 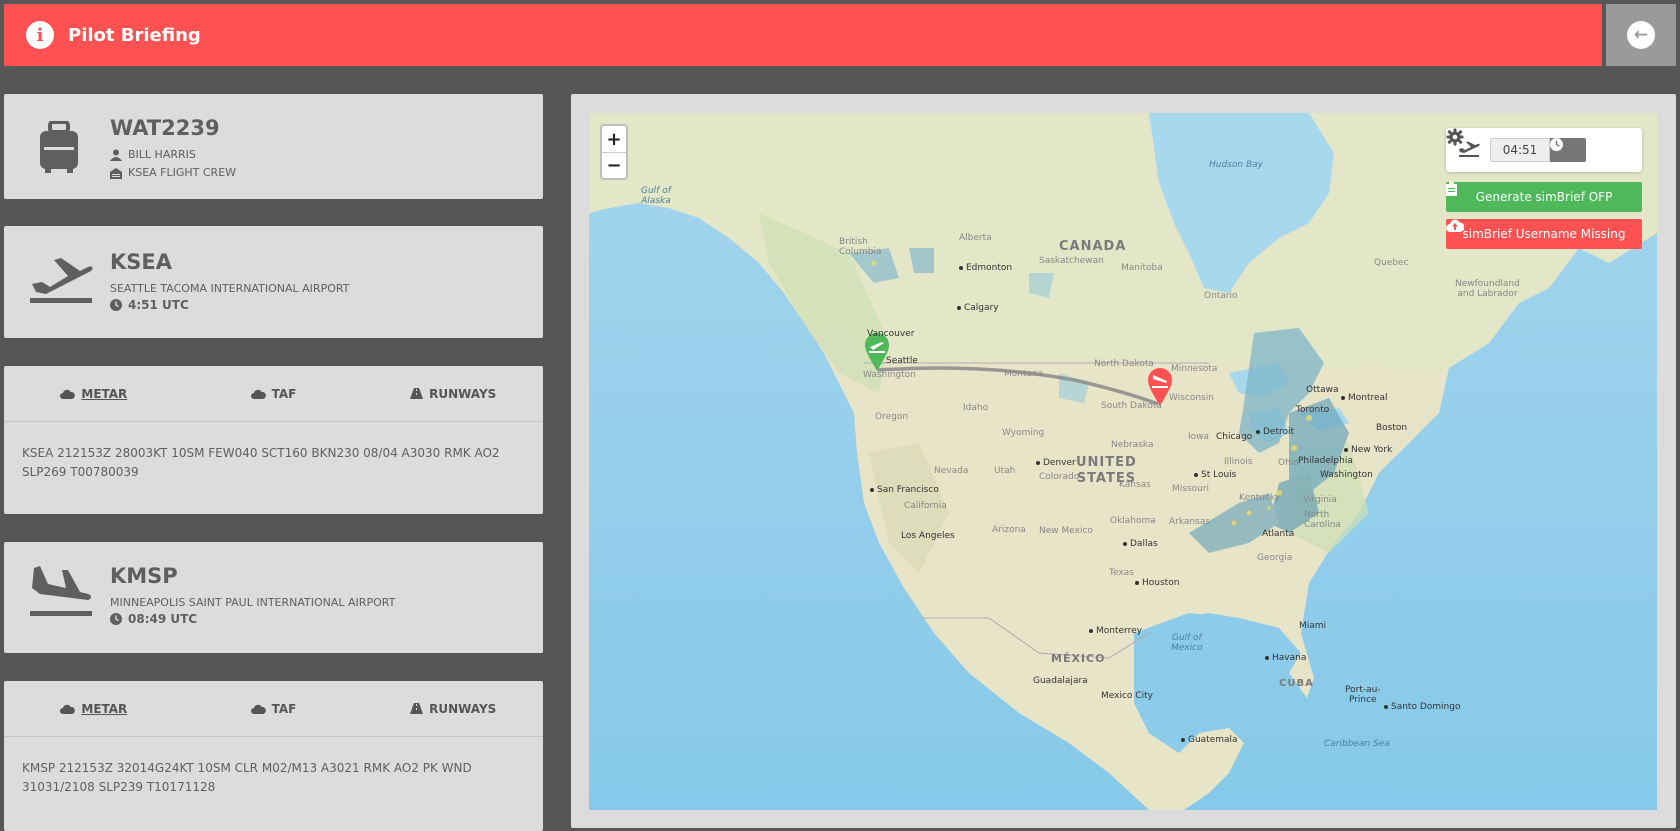 What do you see at coordinates (1191, 489) in the screenshot?
I see `map-label-missouri: Missouri` at bounding box center [1191, 489].